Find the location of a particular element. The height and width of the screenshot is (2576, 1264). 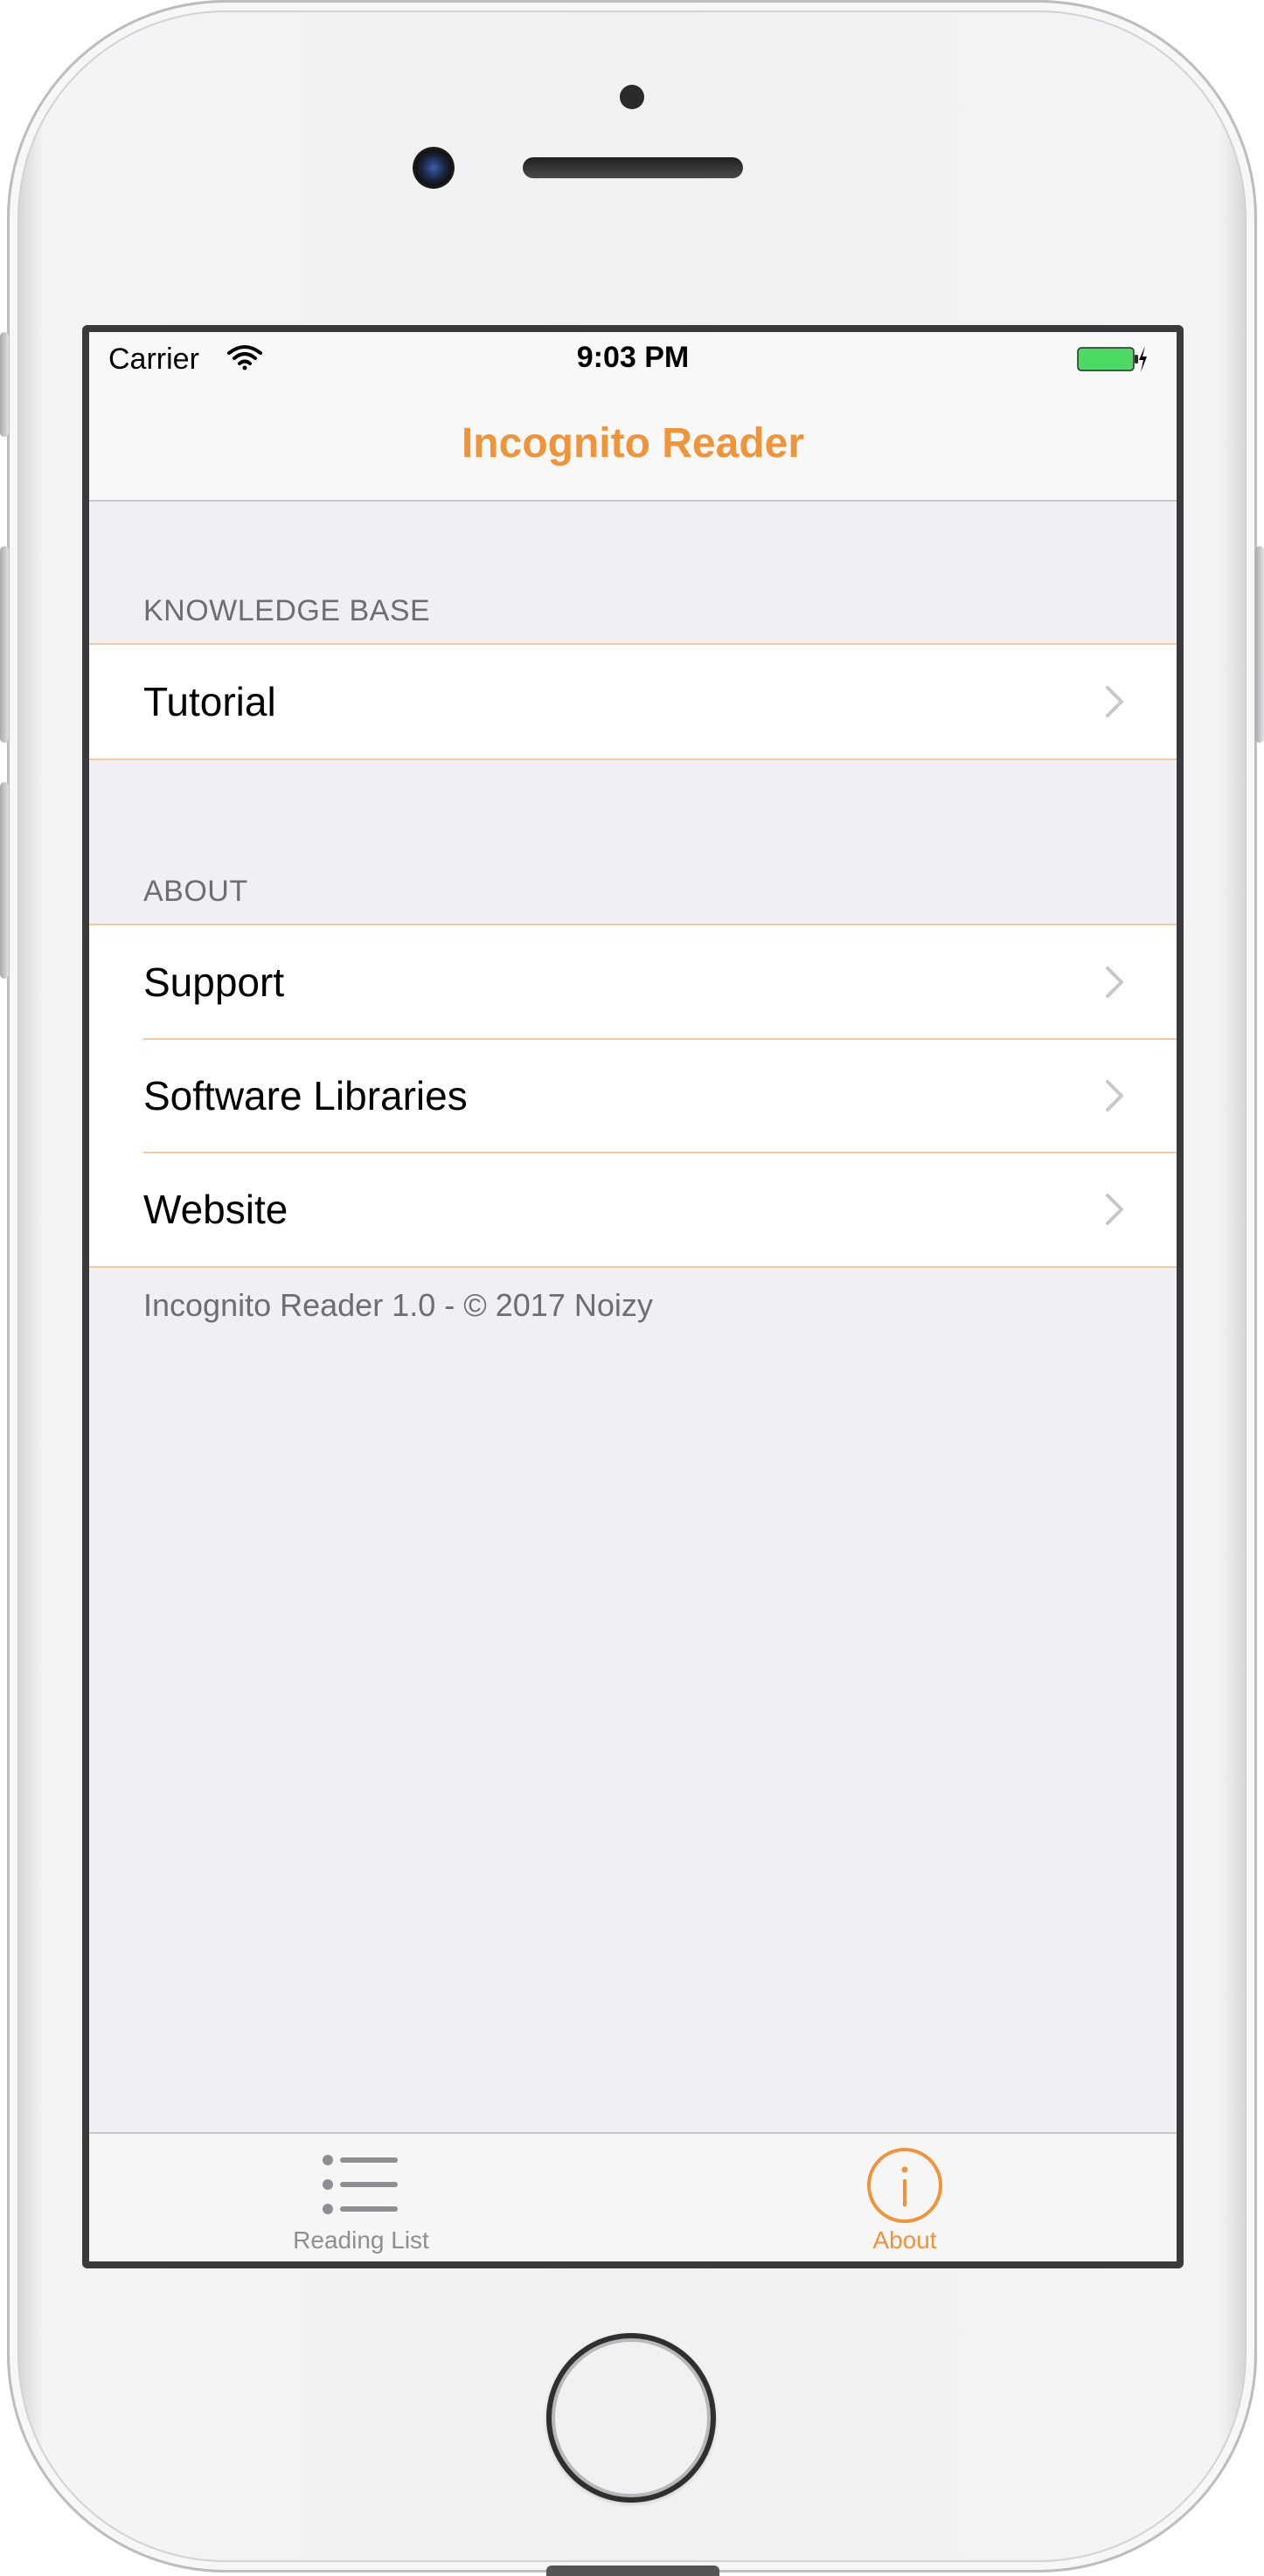

list-icon is located at coordinates (361, 2184).